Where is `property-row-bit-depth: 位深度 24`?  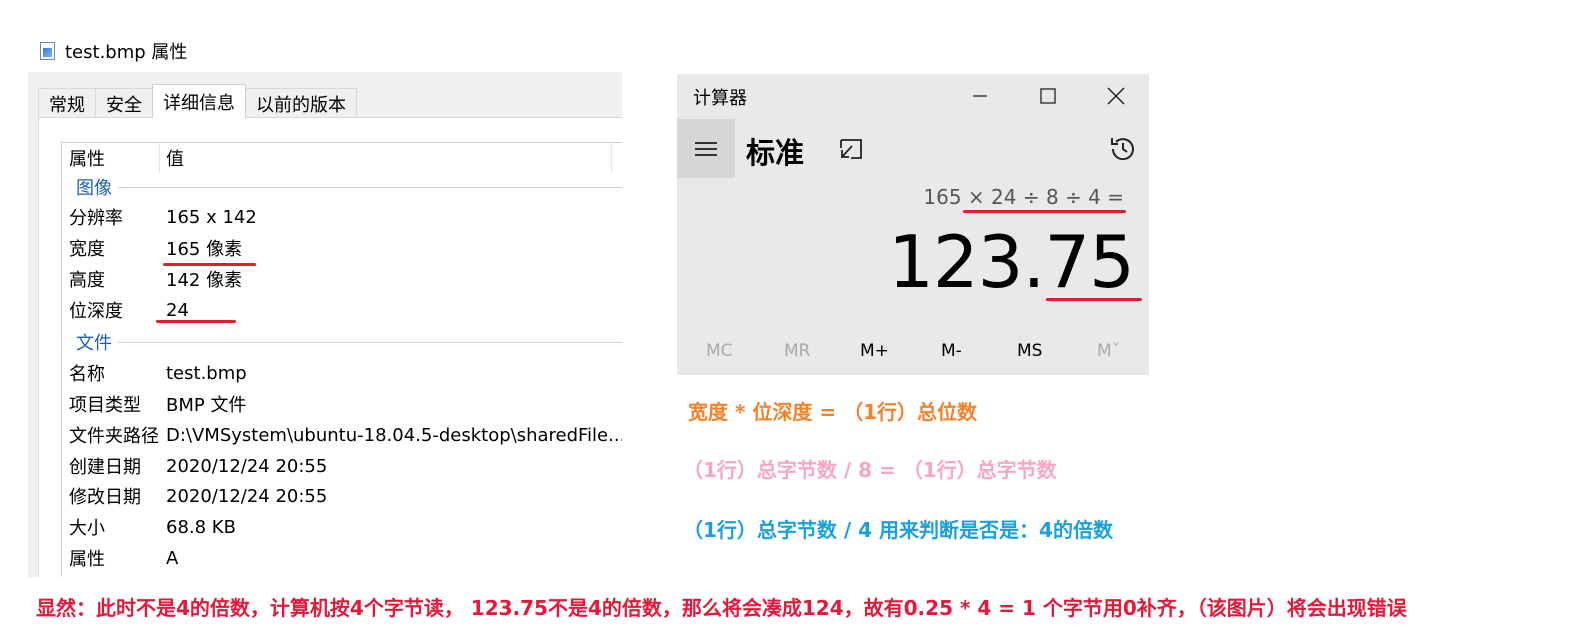 property-row-bit-depth: 位深度 24 is located at coordinates (342, 310).